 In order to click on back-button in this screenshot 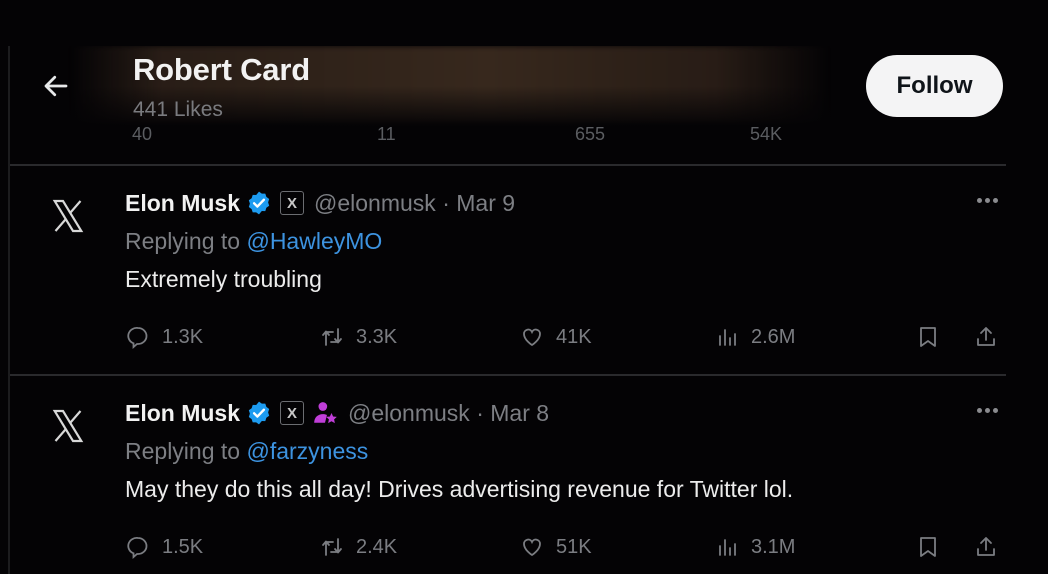, I will do `click(56, 86)`.